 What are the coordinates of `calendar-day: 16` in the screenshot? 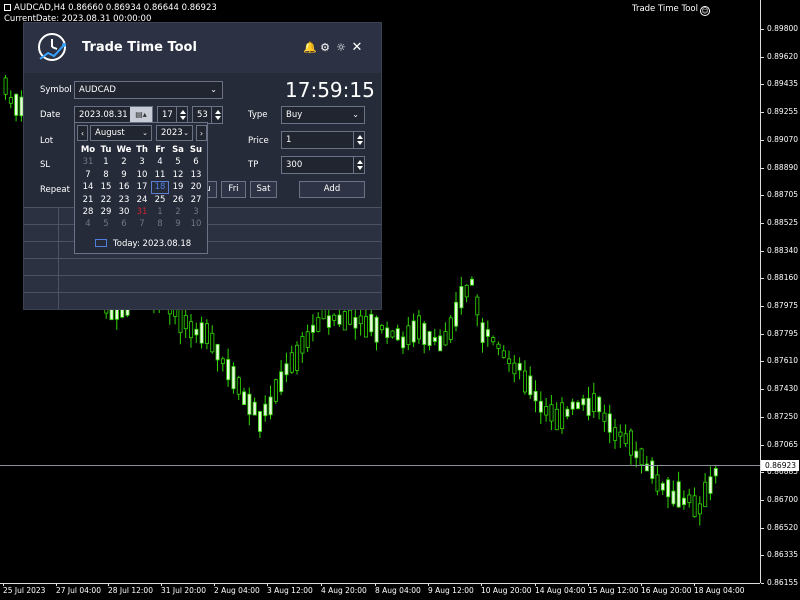 It's located at (124, 187).